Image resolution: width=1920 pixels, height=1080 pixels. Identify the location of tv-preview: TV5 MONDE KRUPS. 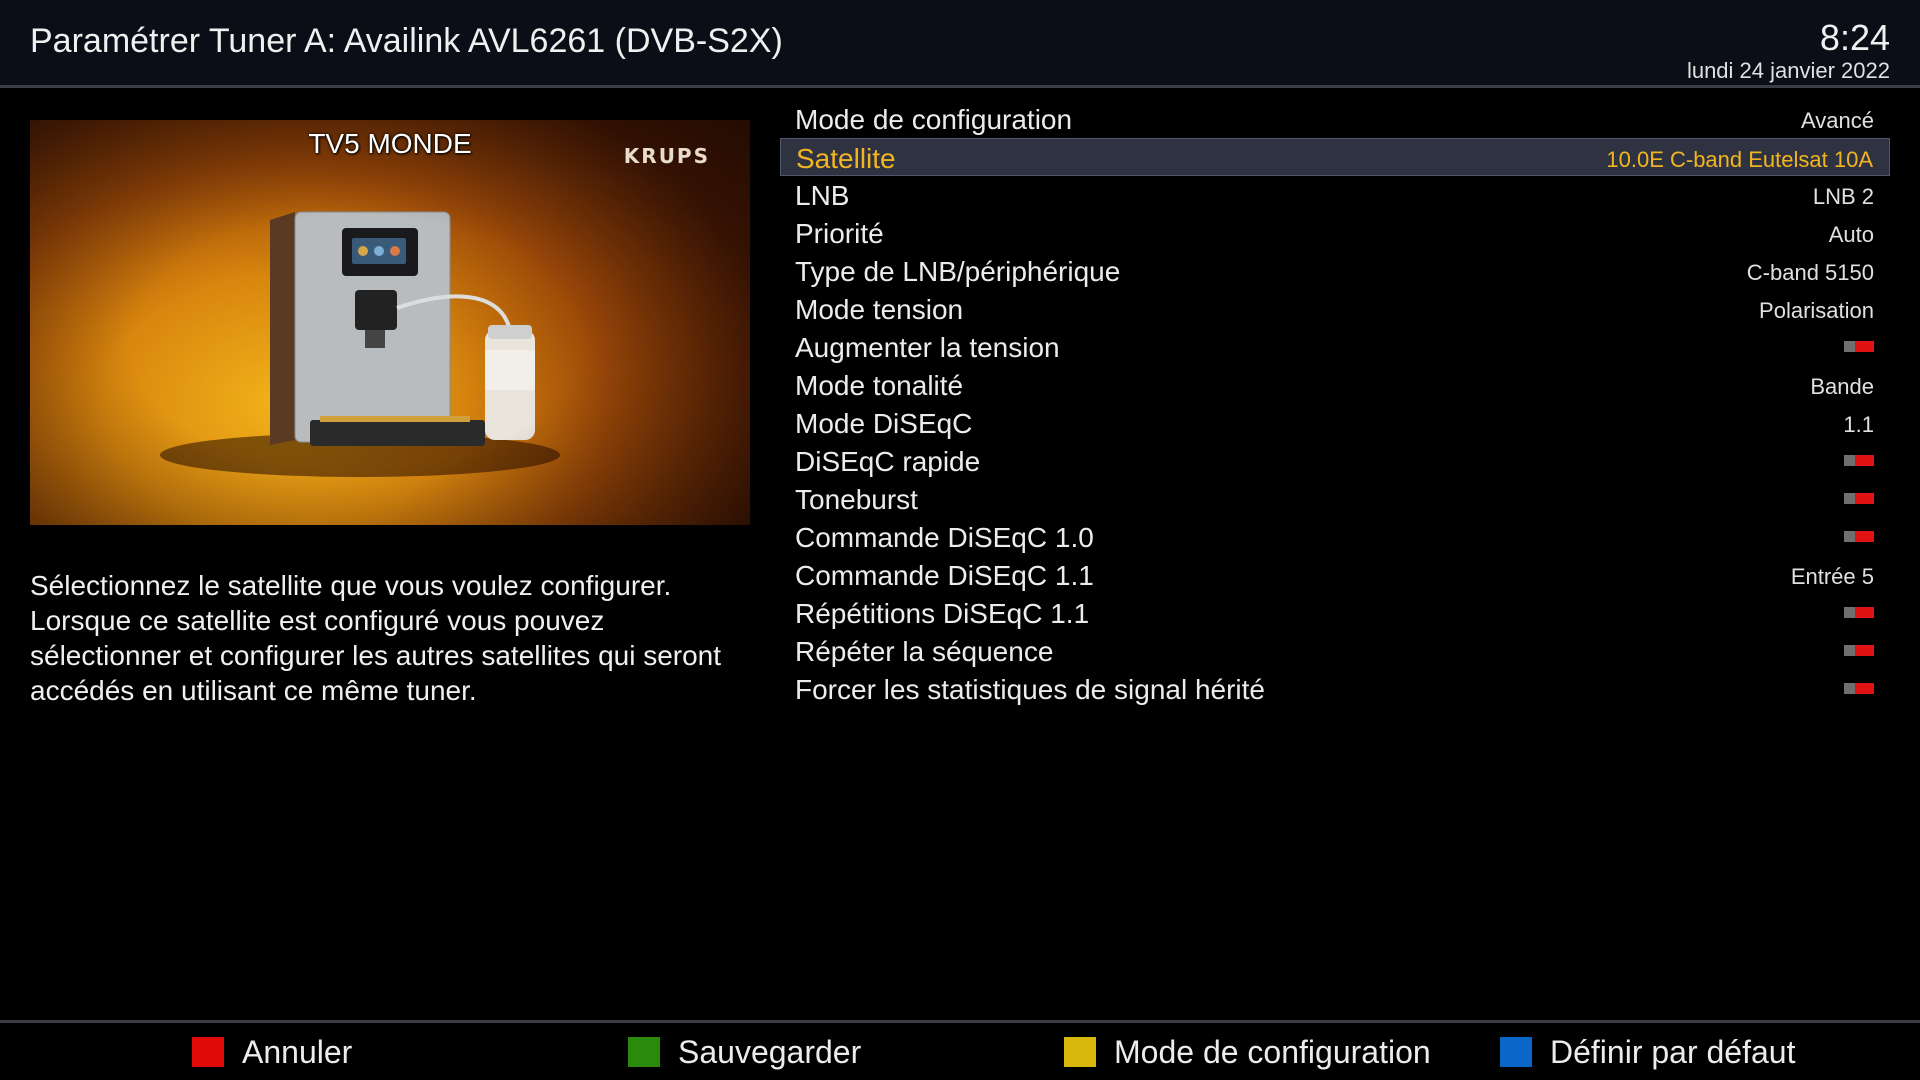
(390, 322).